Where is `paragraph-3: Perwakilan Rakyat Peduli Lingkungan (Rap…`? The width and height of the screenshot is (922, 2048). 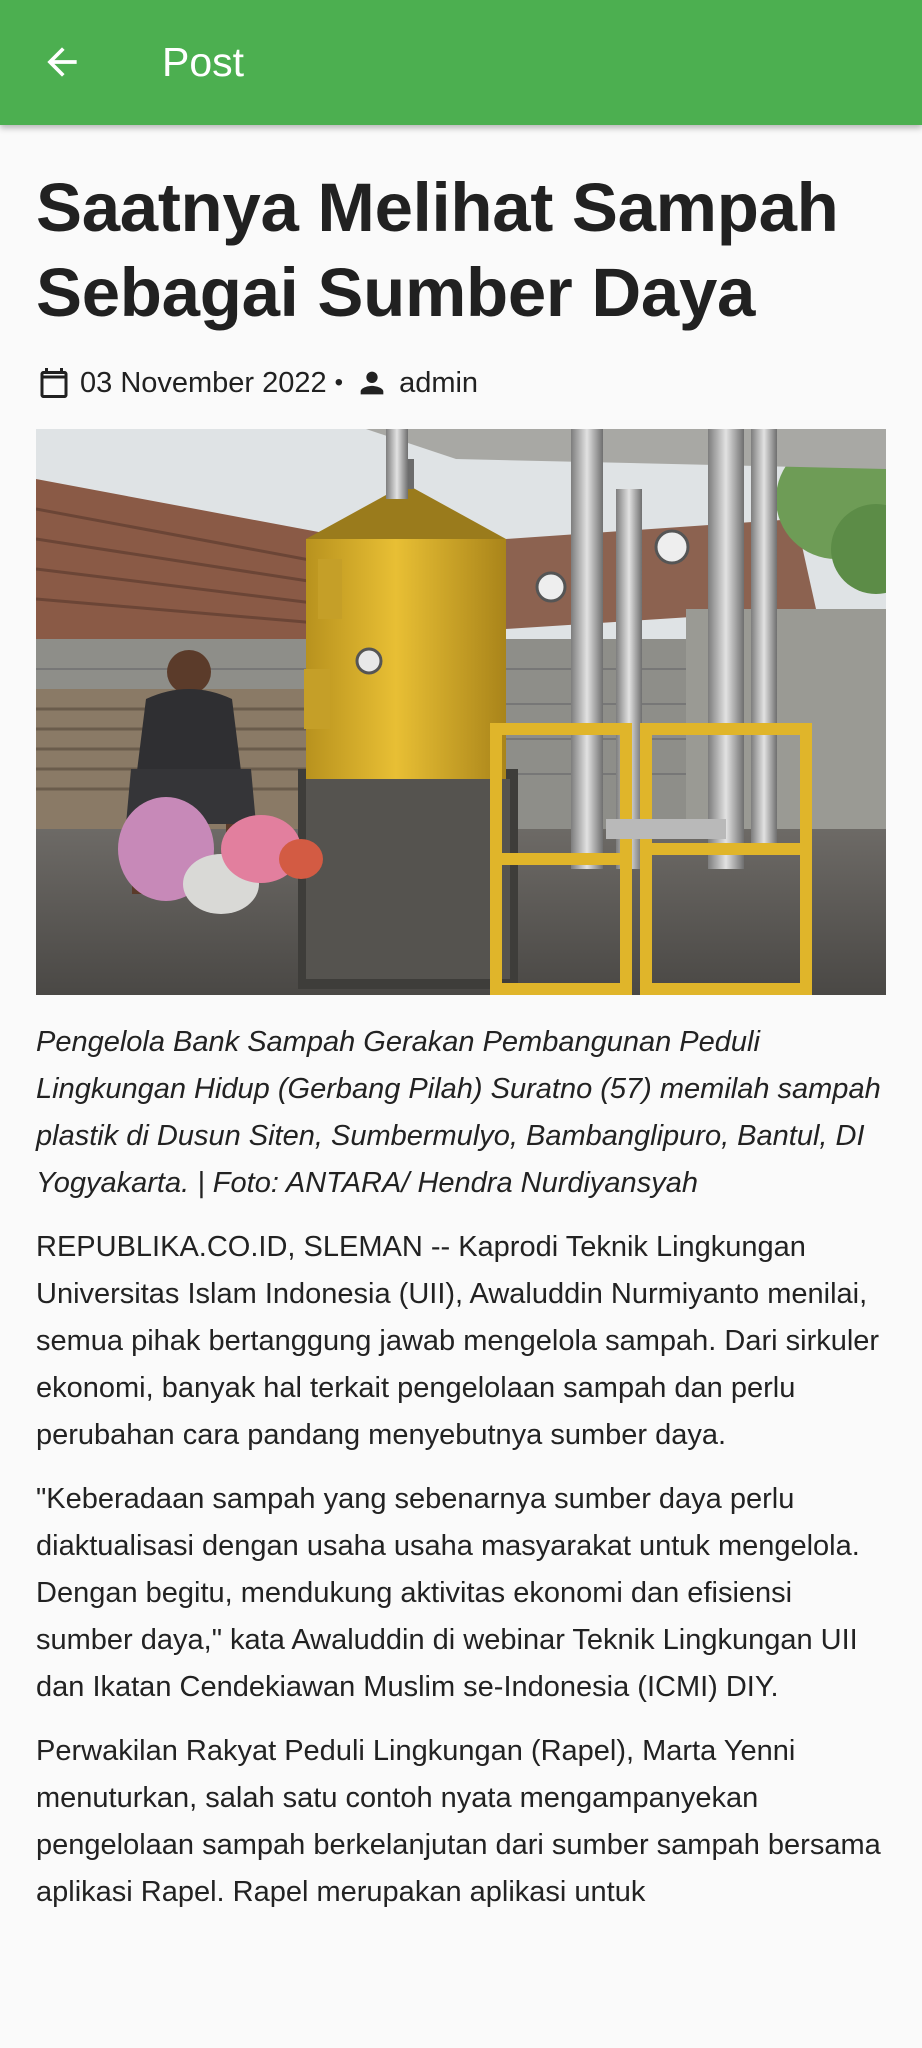
paragraph-3: Perwakilan Rakyat Peduli Lingkungan (Rap… is located at coordinates (458, 1821).